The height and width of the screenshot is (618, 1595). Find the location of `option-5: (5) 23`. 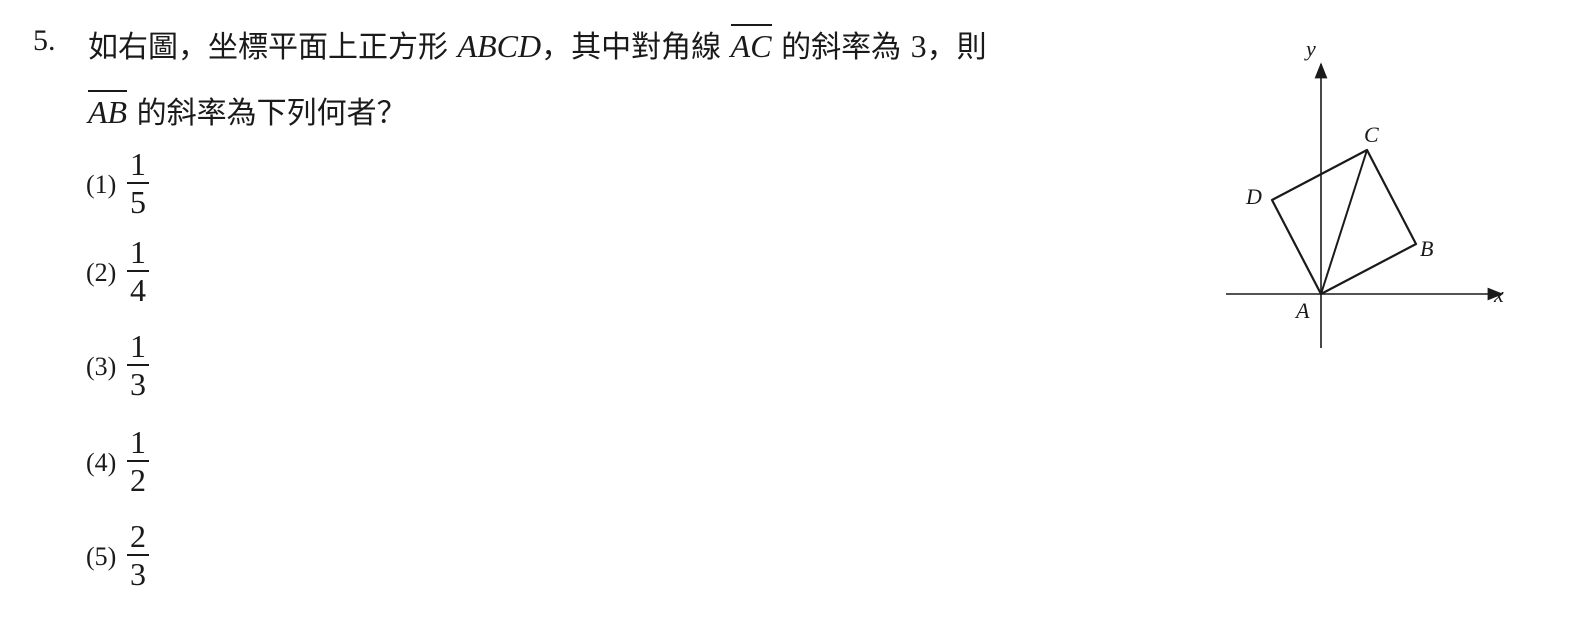

option-5: (5) 23 is located at coordinates (126, 556).